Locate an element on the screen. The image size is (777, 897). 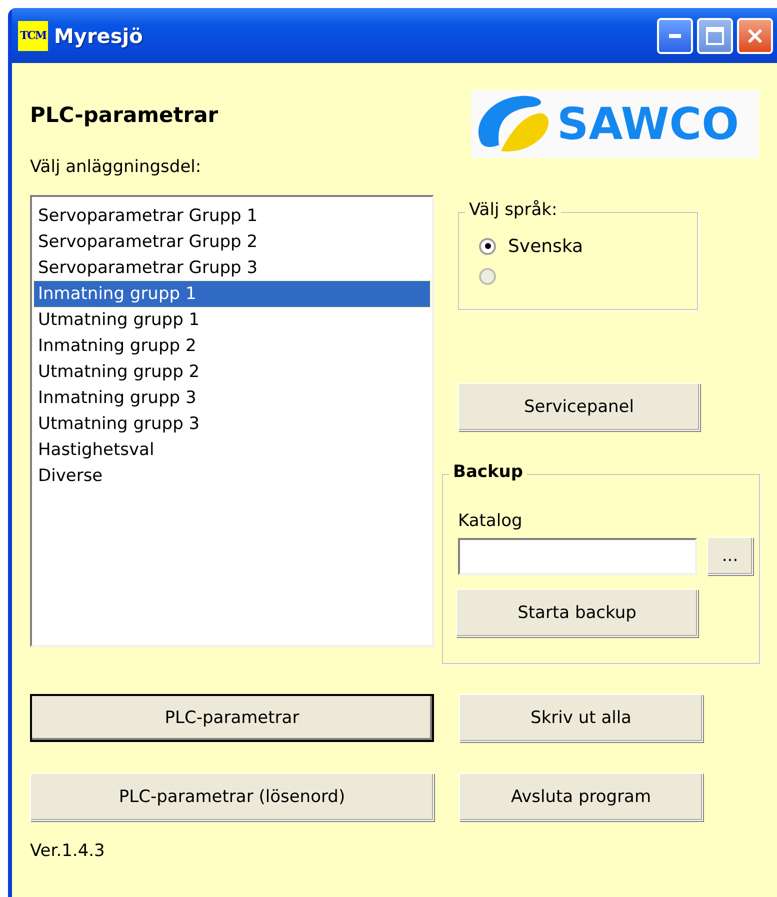
window-title: Myresjö is located at coordinates (99, 36).